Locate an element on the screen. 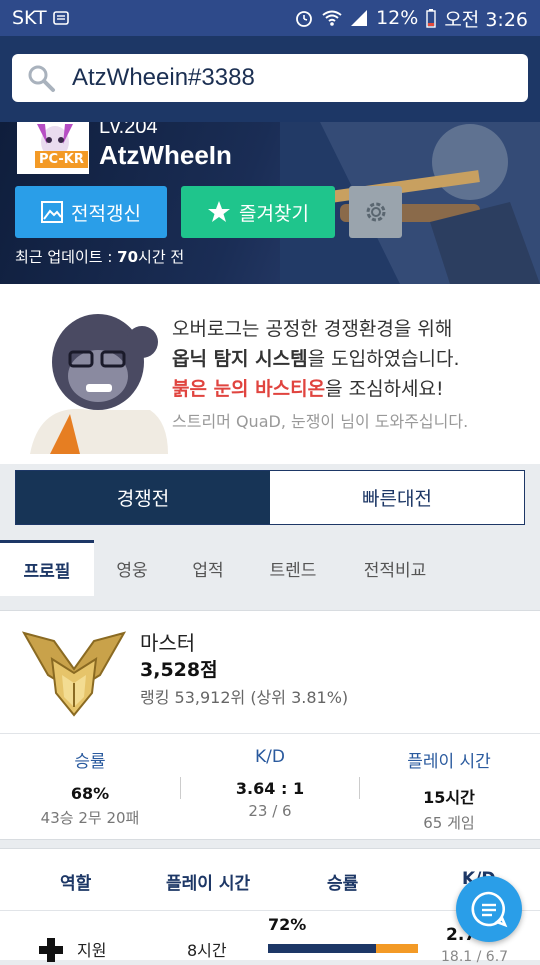 This screenshot has height=965, width=540. alarm-icon is located at coordinates (304, 18).